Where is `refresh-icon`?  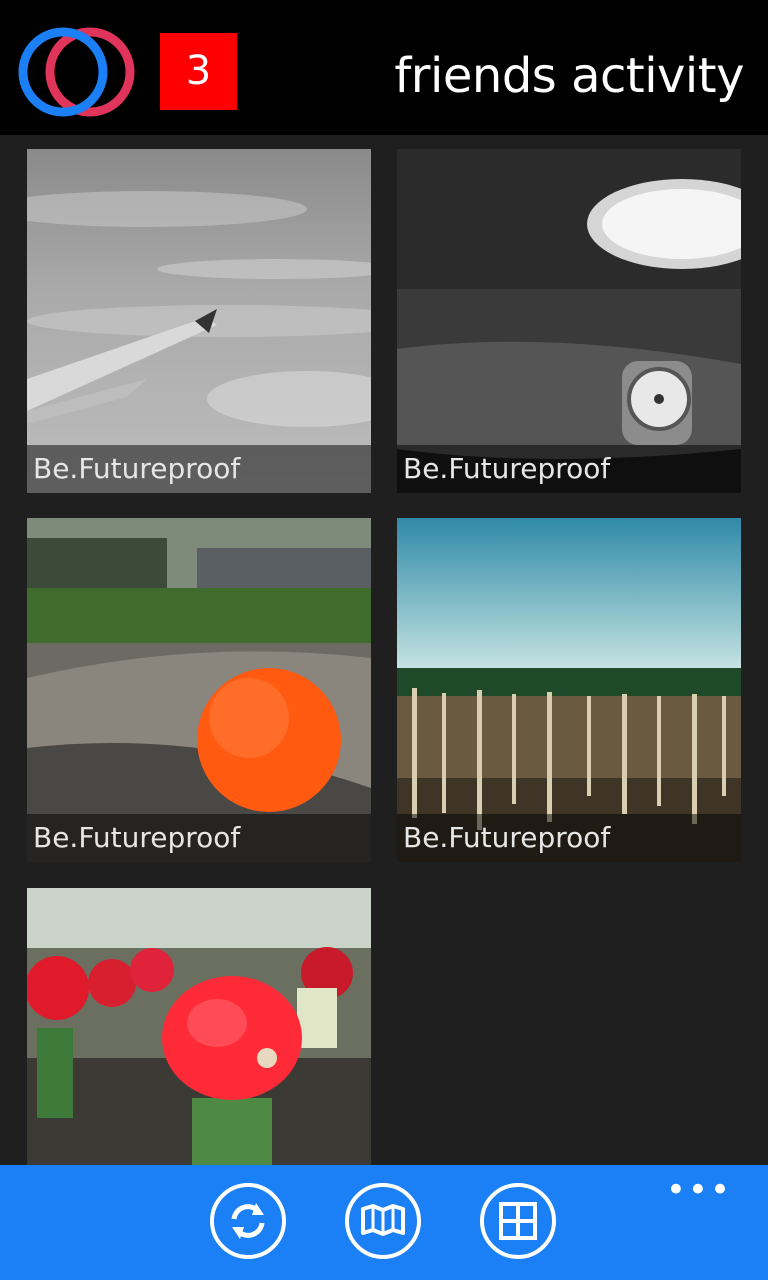 refresh-icon is located at coordinates (248, 1221).